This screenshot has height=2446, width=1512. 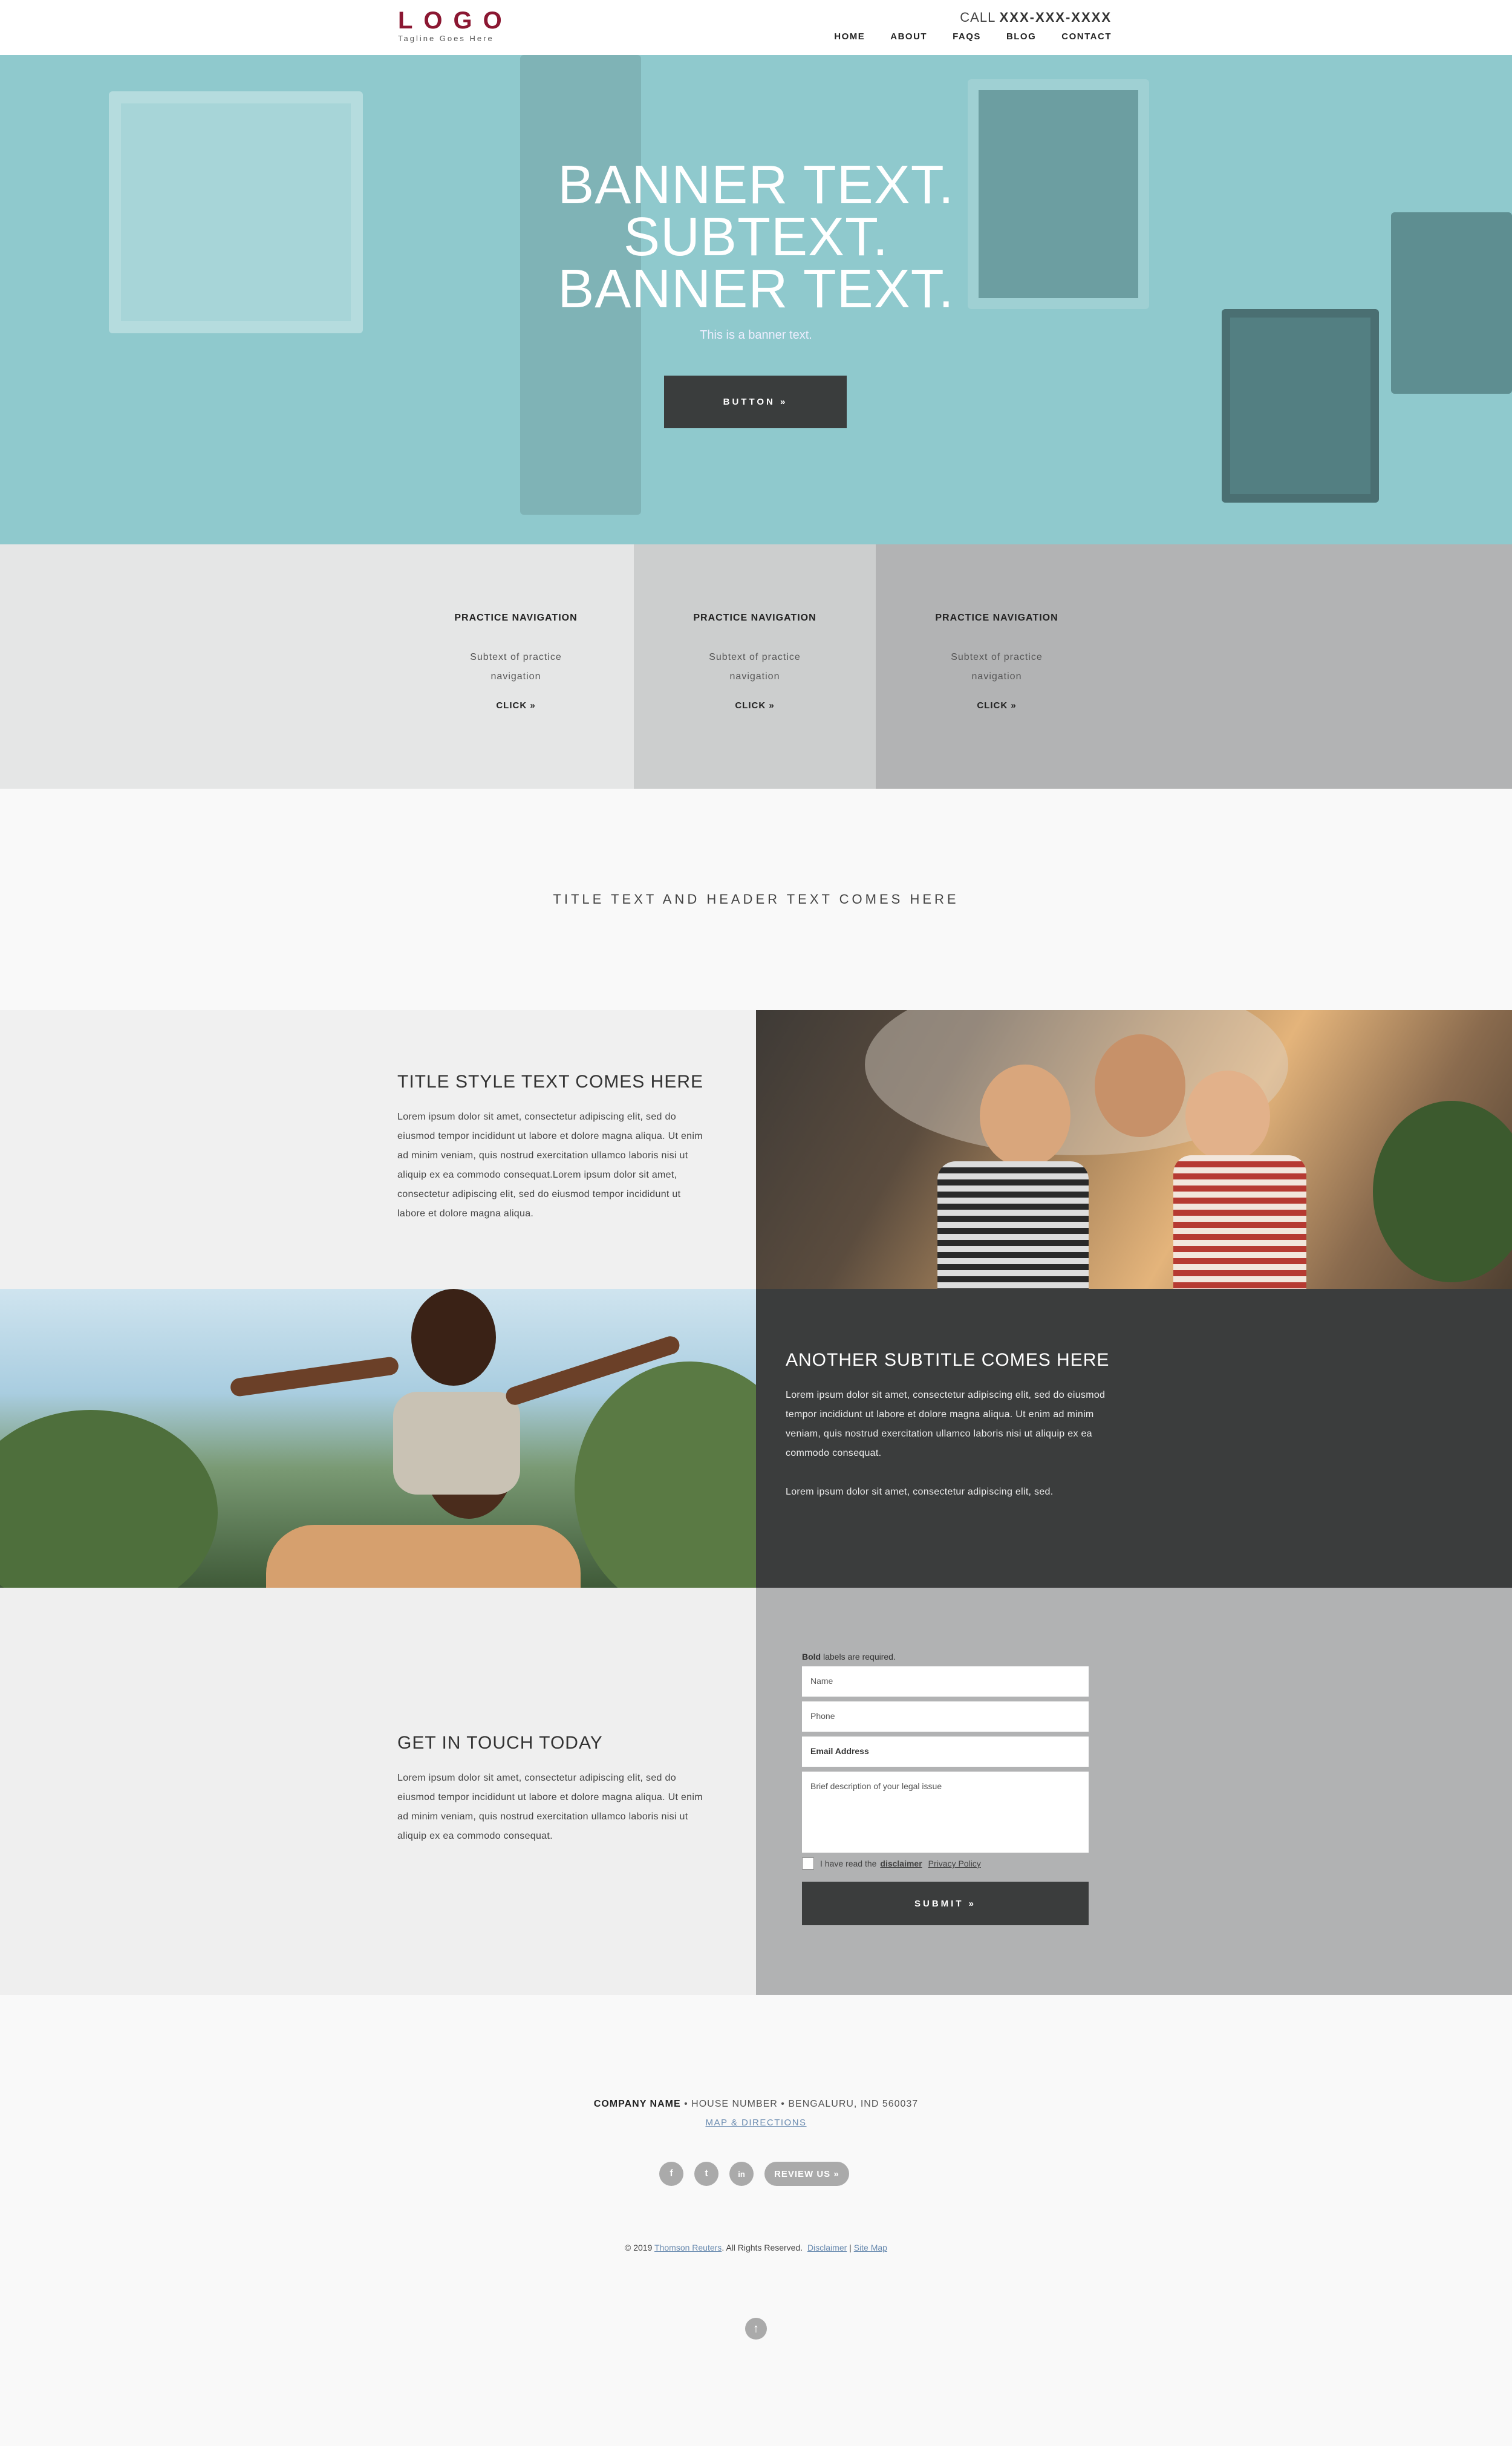 What do you see at coordinates (314, 1377) in the screenshot?
I see `photo-arm` at bounding box center [314, 1377].